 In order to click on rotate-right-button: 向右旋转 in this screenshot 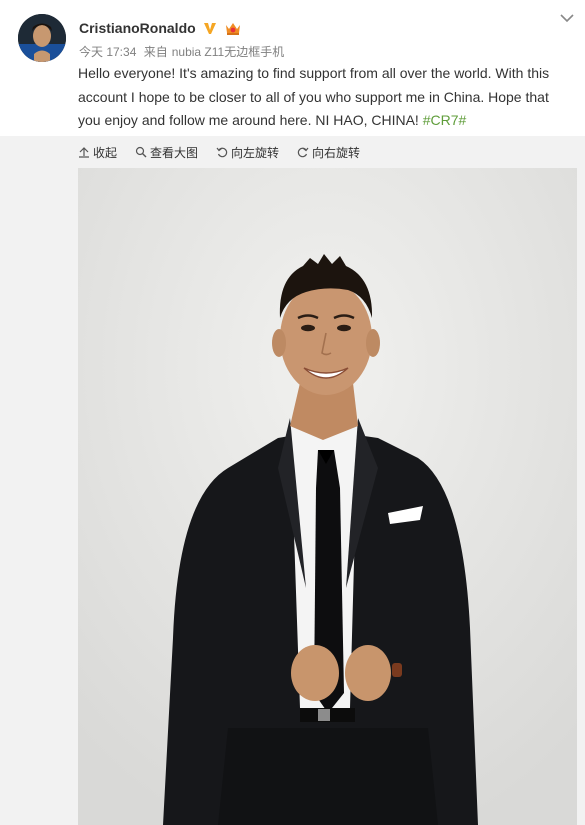, I will do `click(328, 152)`.